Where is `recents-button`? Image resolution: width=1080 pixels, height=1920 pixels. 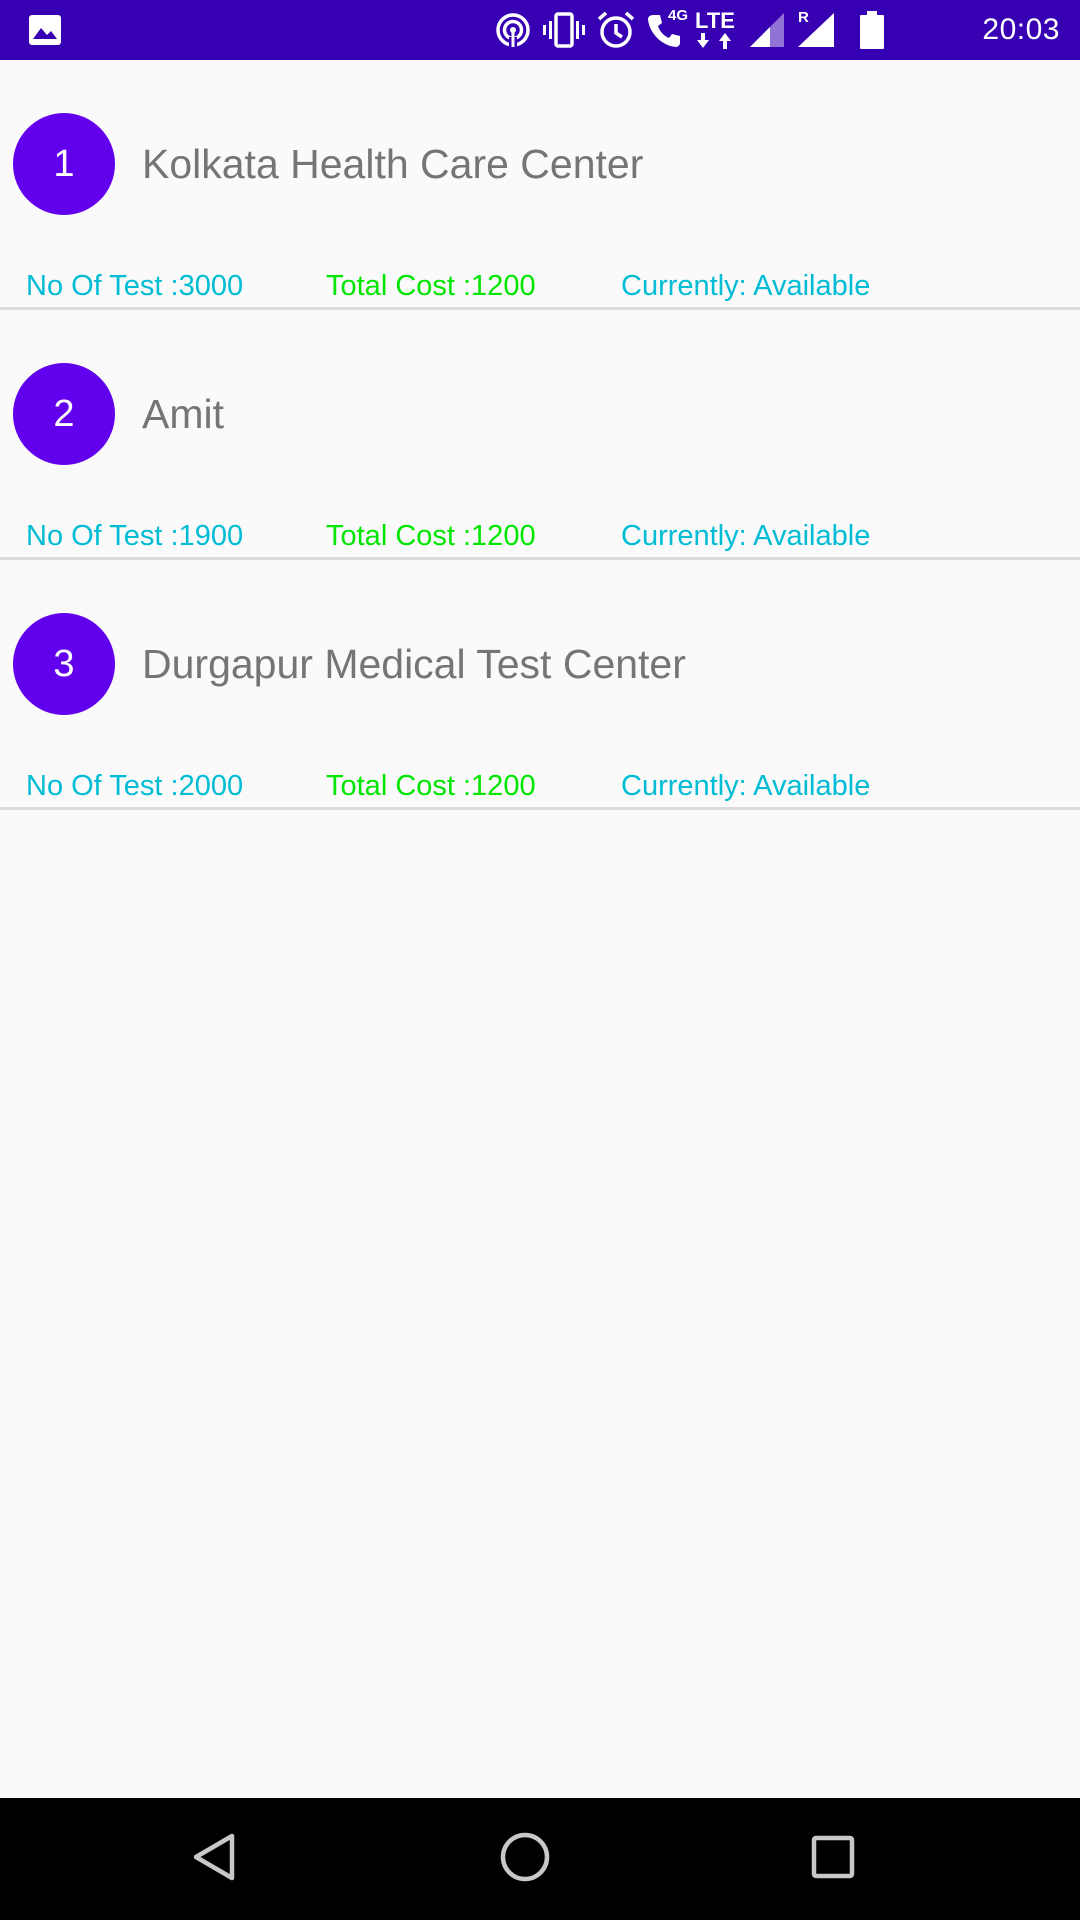 recents-button is located at coordinates (833, 1859).